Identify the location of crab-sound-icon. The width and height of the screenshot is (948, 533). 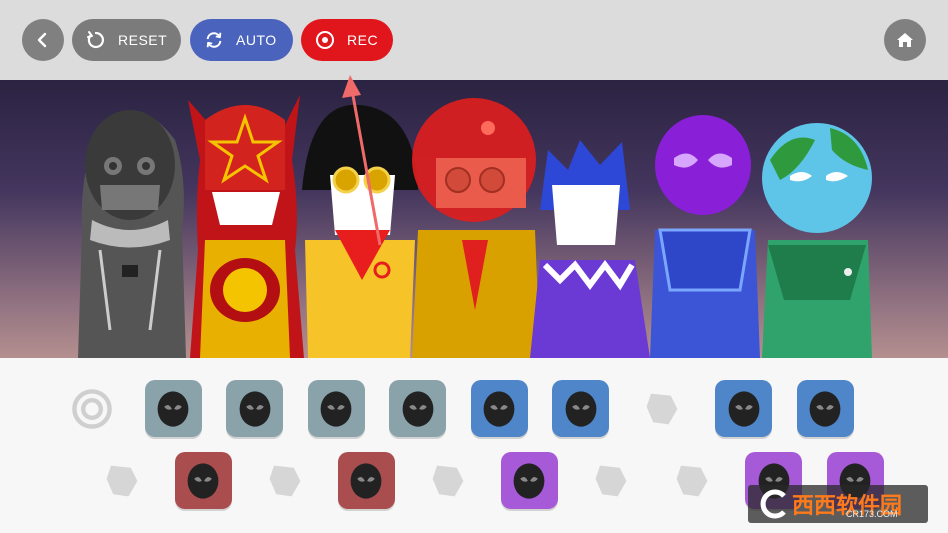
(499, 408).